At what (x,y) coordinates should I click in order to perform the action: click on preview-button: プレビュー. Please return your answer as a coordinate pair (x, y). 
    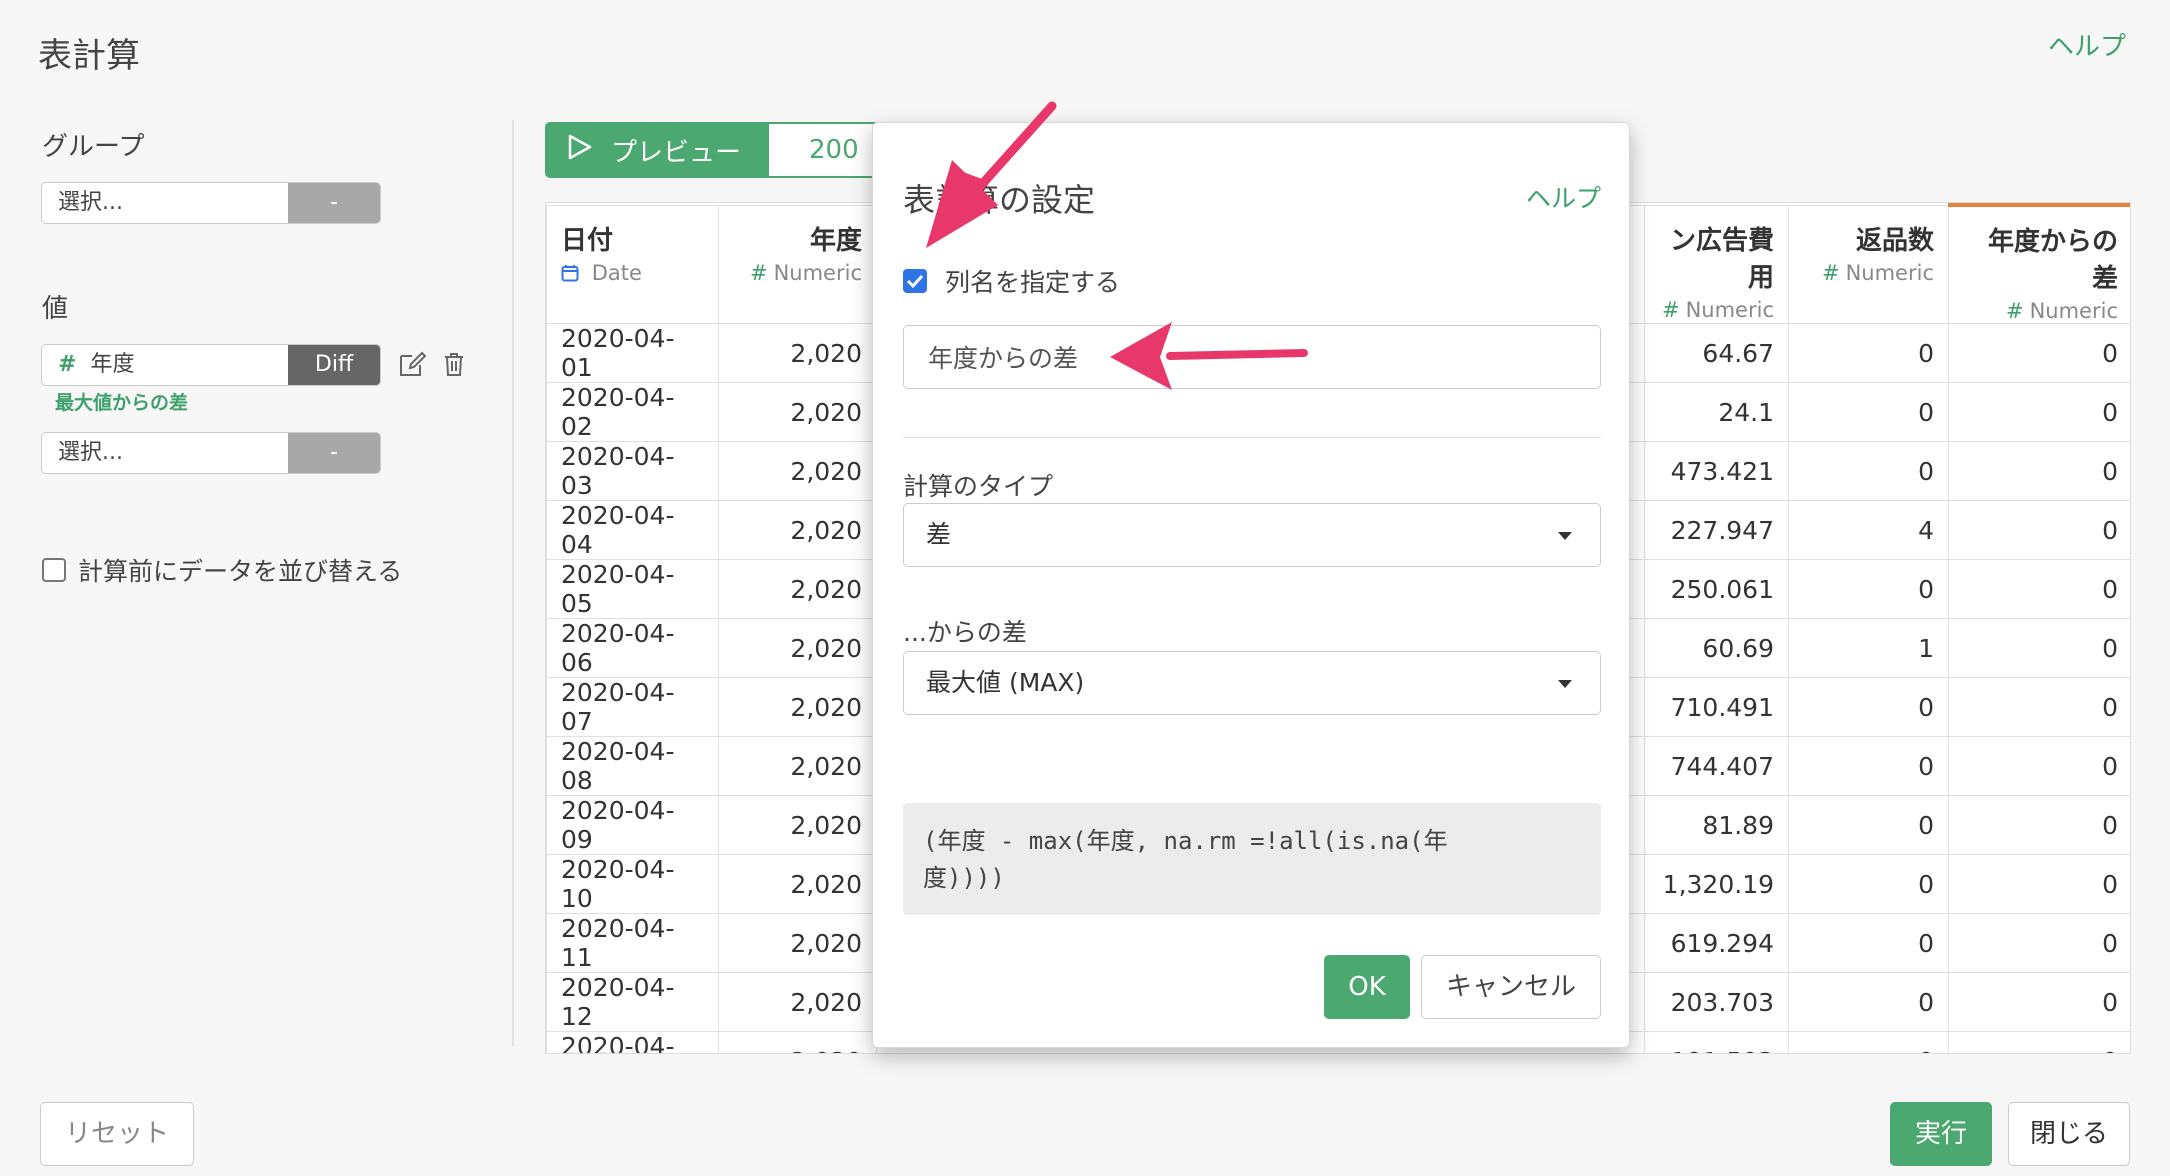
    Looking at the image, I should click on (657, 150).